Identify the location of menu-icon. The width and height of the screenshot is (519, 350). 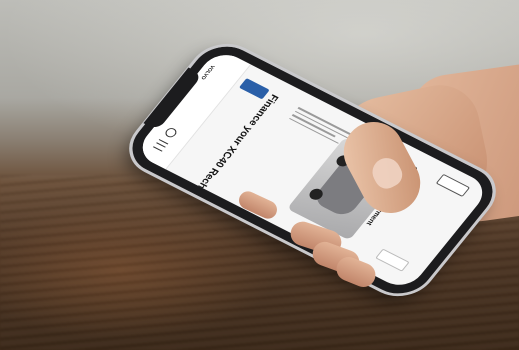
(160, 145).